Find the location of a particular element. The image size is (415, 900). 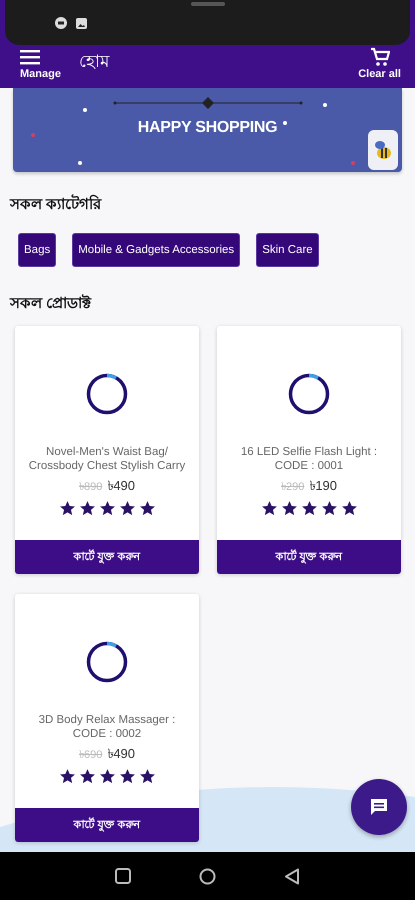

back-icon is located at coordinates (292, 876).